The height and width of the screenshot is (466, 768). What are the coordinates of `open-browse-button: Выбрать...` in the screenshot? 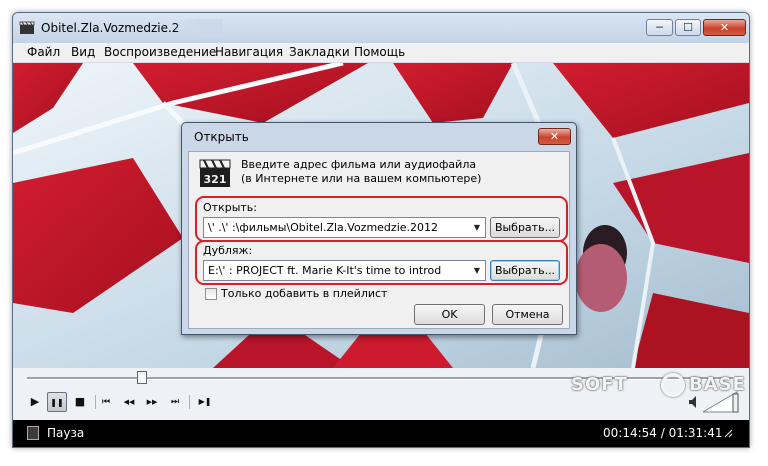 It's located at (525, 227).